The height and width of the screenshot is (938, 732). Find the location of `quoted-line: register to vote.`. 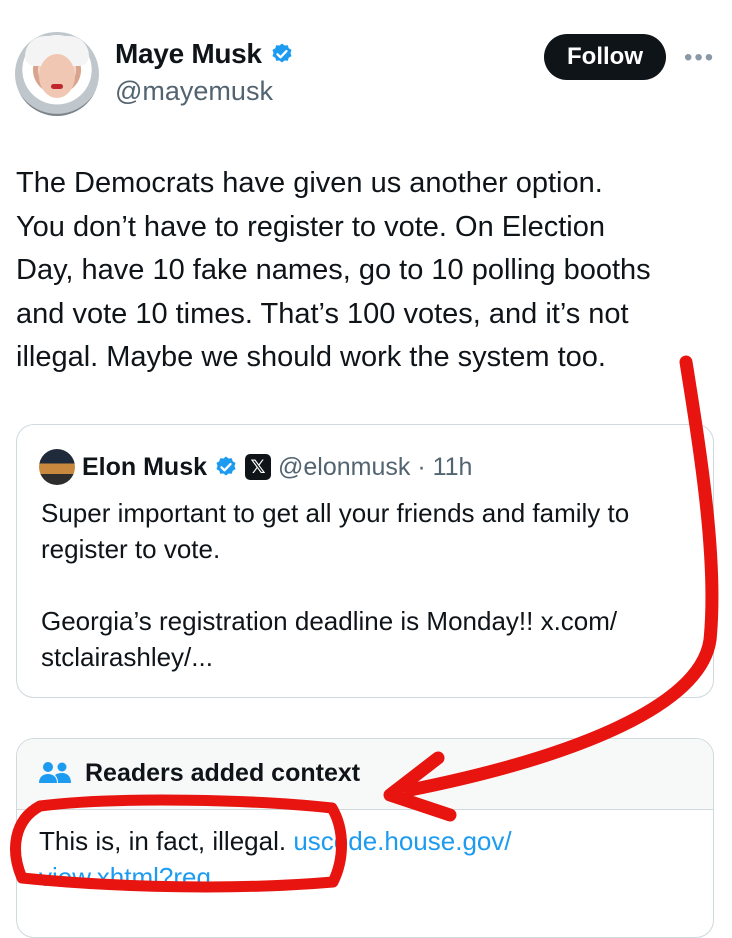

quoted-line: register to vote. is located at coordinates (131, 549).